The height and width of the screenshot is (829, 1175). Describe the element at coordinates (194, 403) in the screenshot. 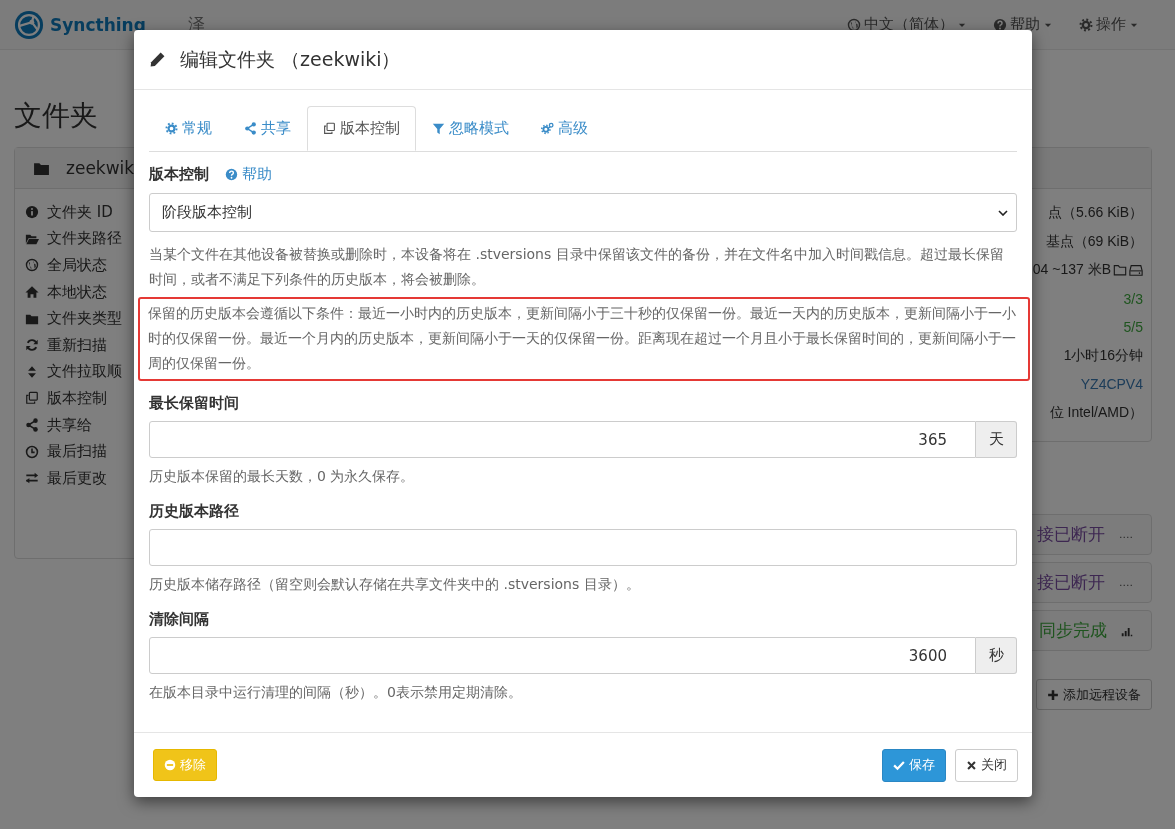

I see `field-label: 最长保留时间` at that location.